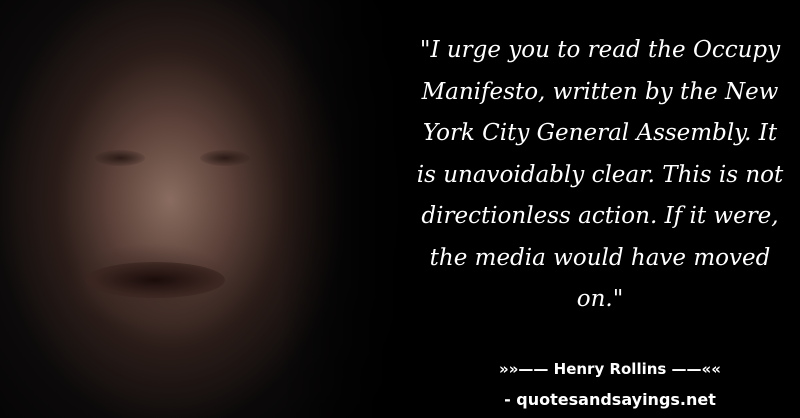  What do you see at coordinates (610, 369) in the screenshot?
I see `quote-author: »»—— Henry Rollins ——««` at bounding box center [610, 369].